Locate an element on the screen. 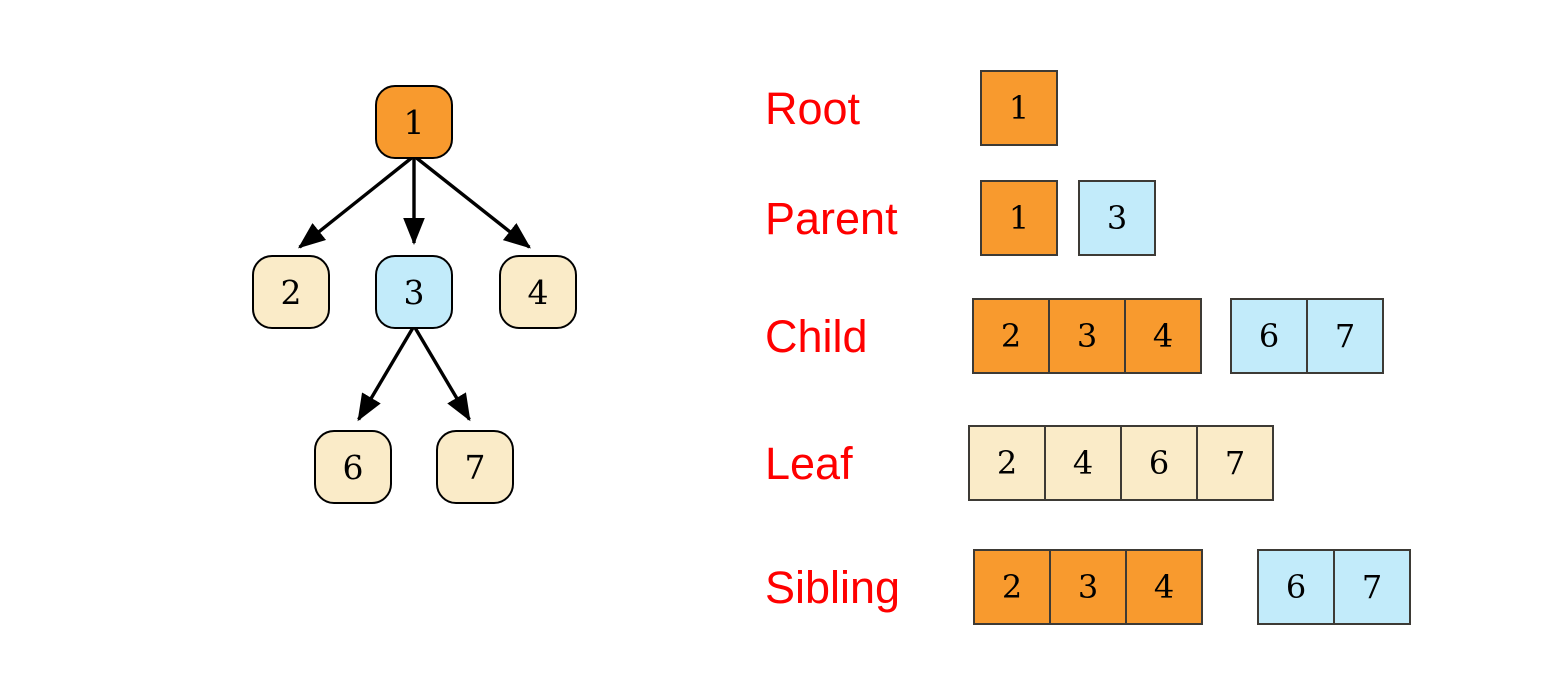 This screenshot has width=1562, height=688. legend-row-sibling: Sibling 2 3 4 6 7 is located at coordinates (1131, 587).